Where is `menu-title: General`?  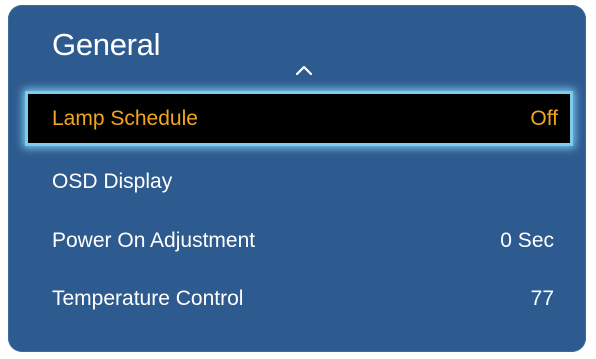
menu-title: General is located at coordinates (106, 44).